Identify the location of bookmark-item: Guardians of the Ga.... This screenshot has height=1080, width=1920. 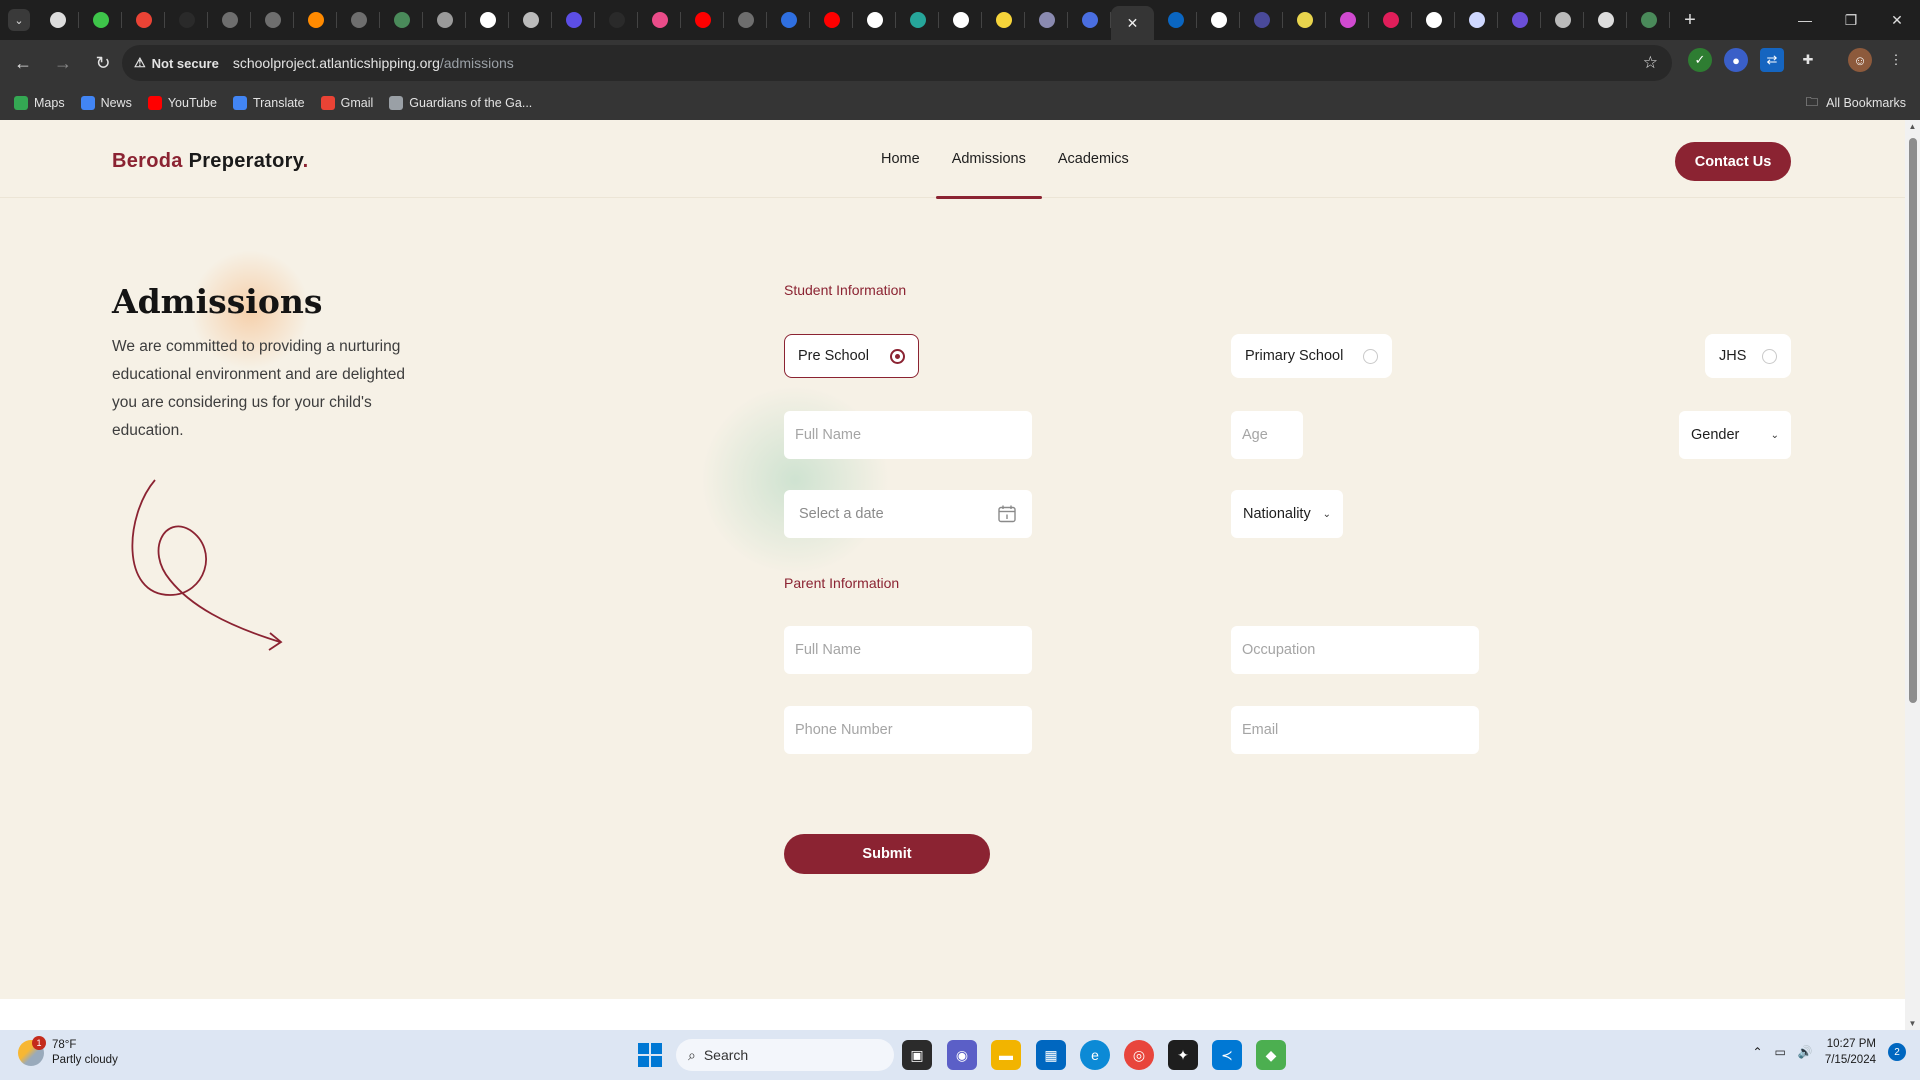
(460, 103).